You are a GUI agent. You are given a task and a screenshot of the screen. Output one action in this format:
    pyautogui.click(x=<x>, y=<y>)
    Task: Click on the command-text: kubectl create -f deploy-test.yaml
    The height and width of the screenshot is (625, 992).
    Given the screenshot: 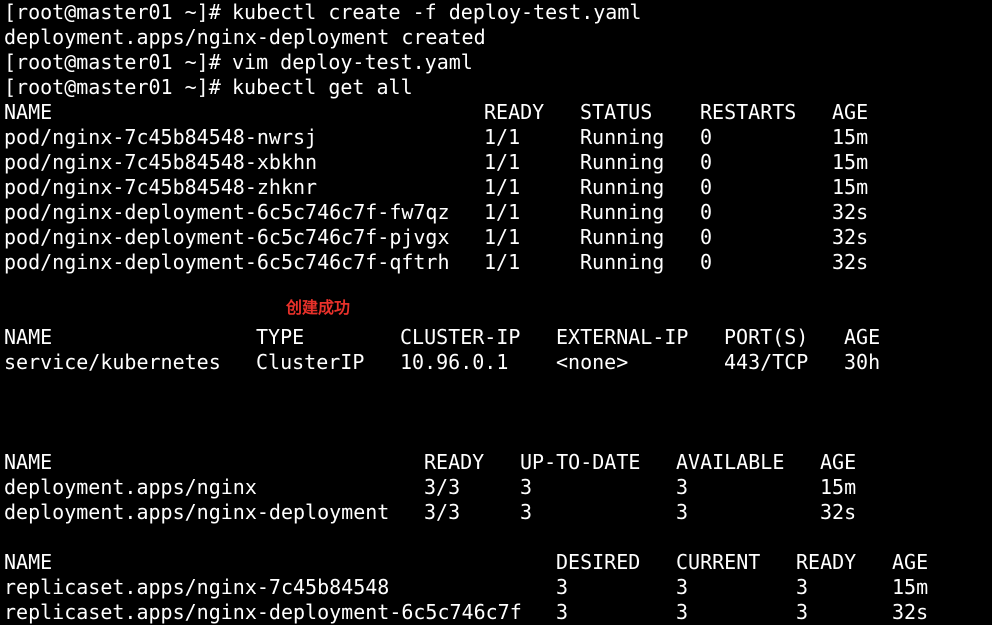 What is the action you would take?
    pyautogui.click(x=437, y=12)
    